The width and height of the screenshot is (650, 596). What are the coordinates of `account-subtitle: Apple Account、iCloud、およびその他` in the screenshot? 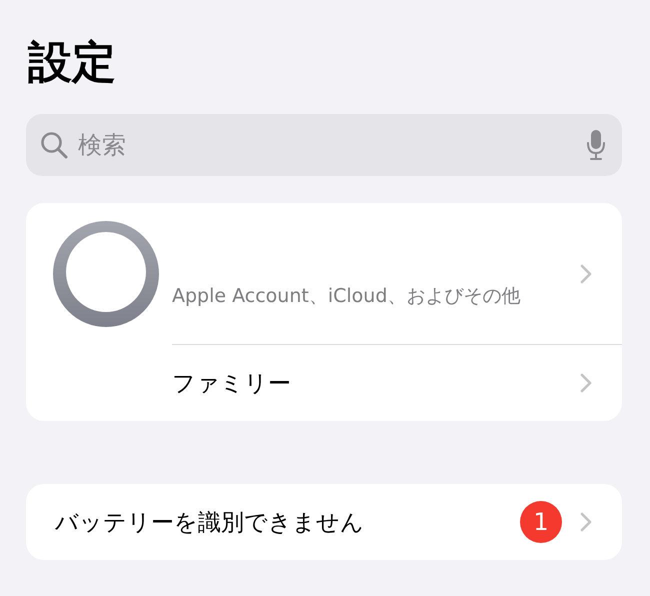 It's located at (376, 295).